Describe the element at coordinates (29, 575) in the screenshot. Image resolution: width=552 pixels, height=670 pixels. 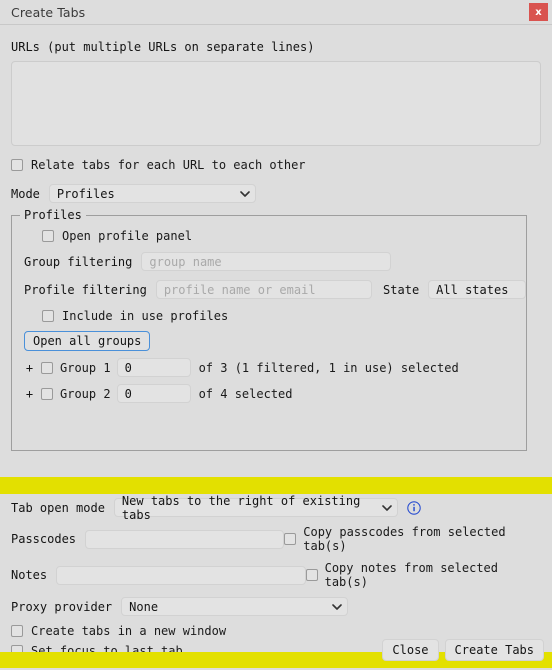
I see `notes-label: Notes` at that location.